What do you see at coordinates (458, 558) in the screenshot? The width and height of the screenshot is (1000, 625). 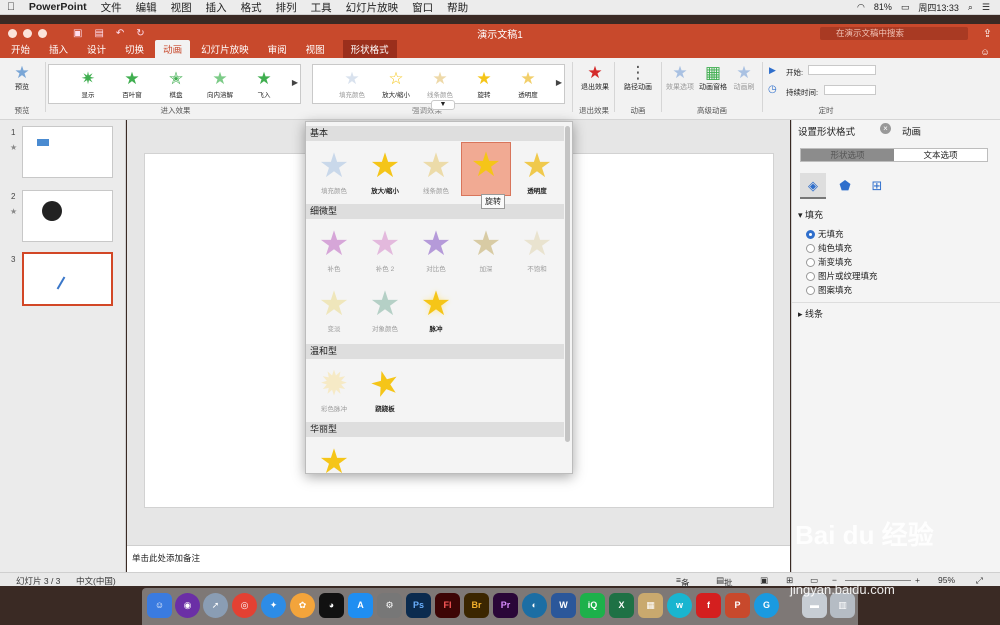 I see `notes-pane: 单击此处添加备注` at bounding box center [458, 558].